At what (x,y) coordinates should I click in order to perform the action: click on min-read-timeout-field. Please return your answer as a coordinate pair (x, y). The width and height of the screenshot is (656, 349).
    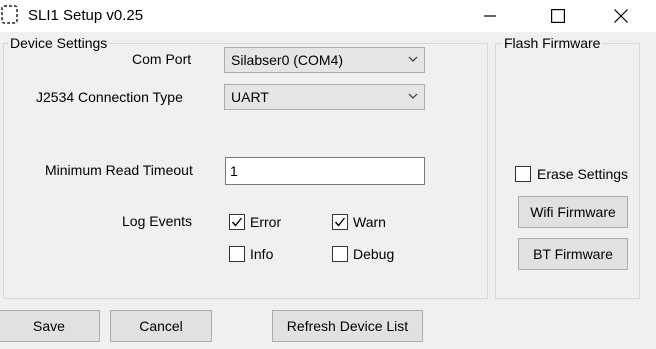
    Looking at the image, I should click on (325, 171).